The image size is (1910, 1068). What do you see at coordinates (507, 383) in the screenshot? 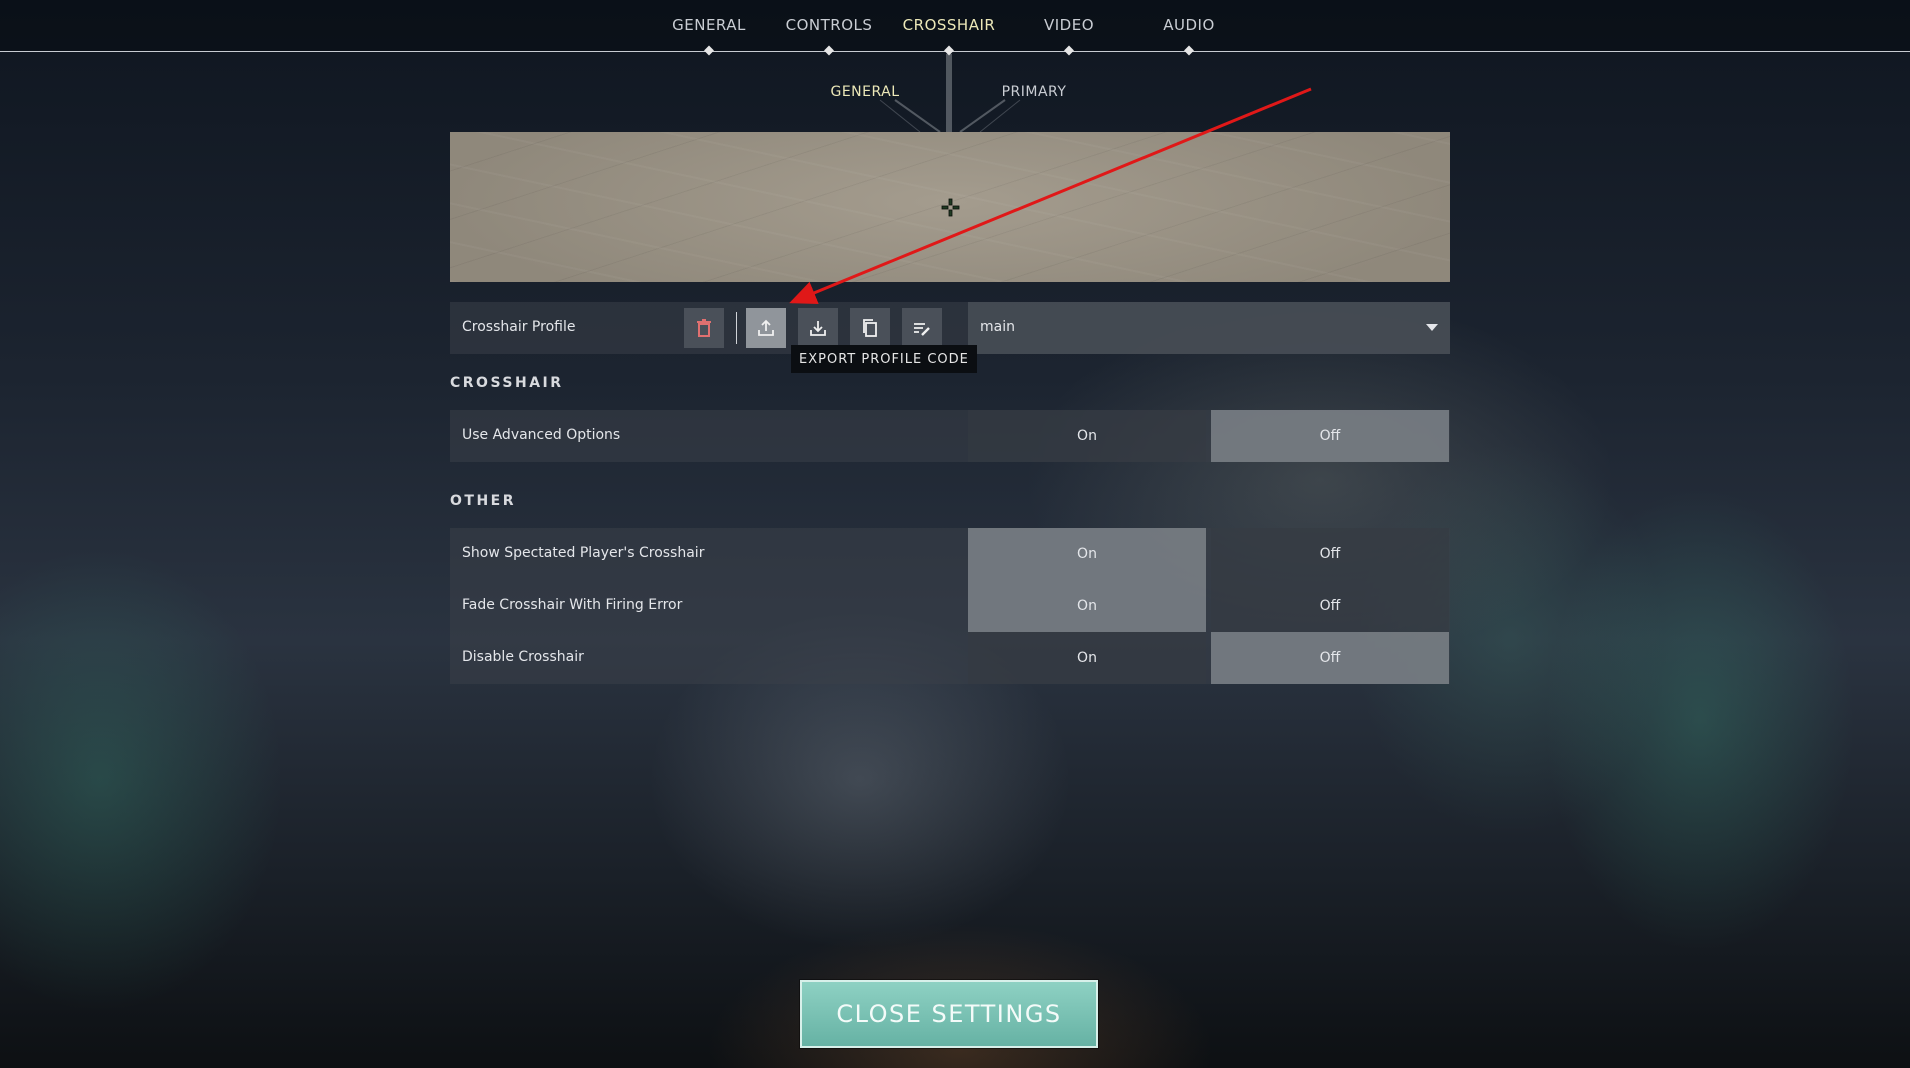
I see `section-title-crosshair: CROSSHAIR` at bounding box center [507, 383].